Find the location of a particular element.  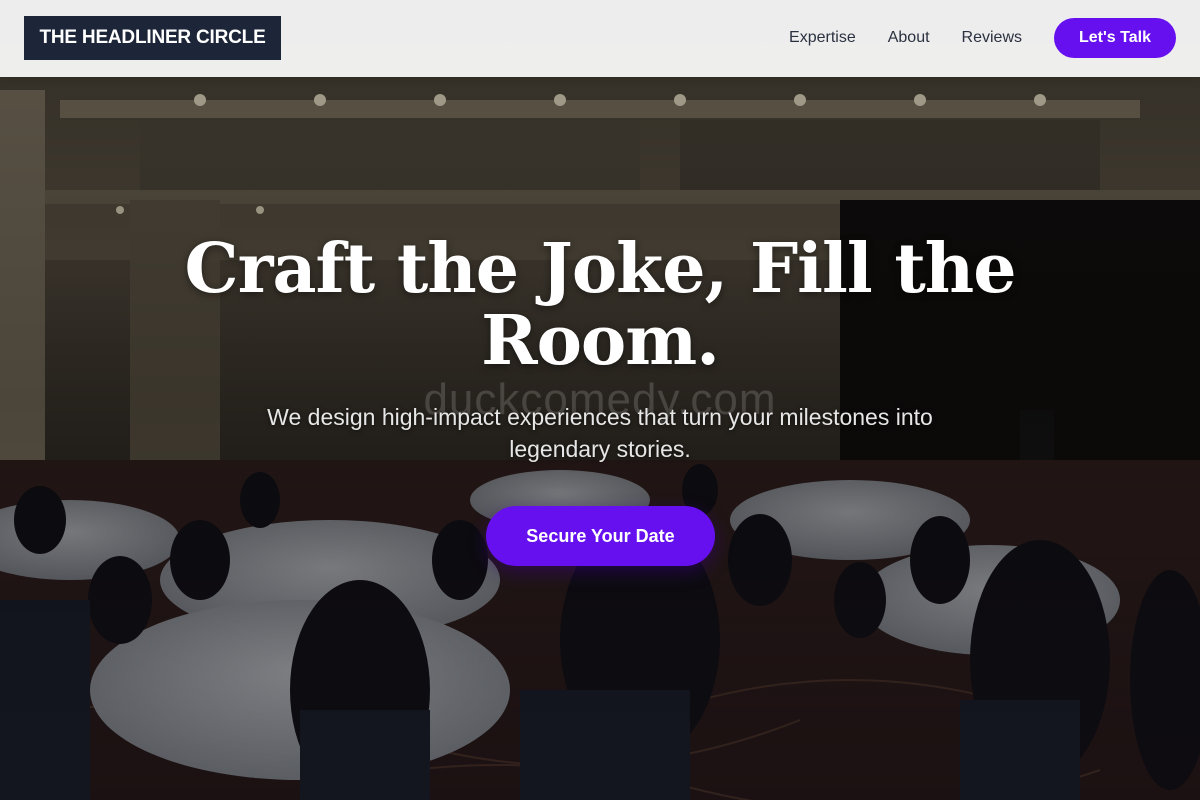

hero-title: Craft the Joke, Fill the Room. is located at coordinates (600, 305).